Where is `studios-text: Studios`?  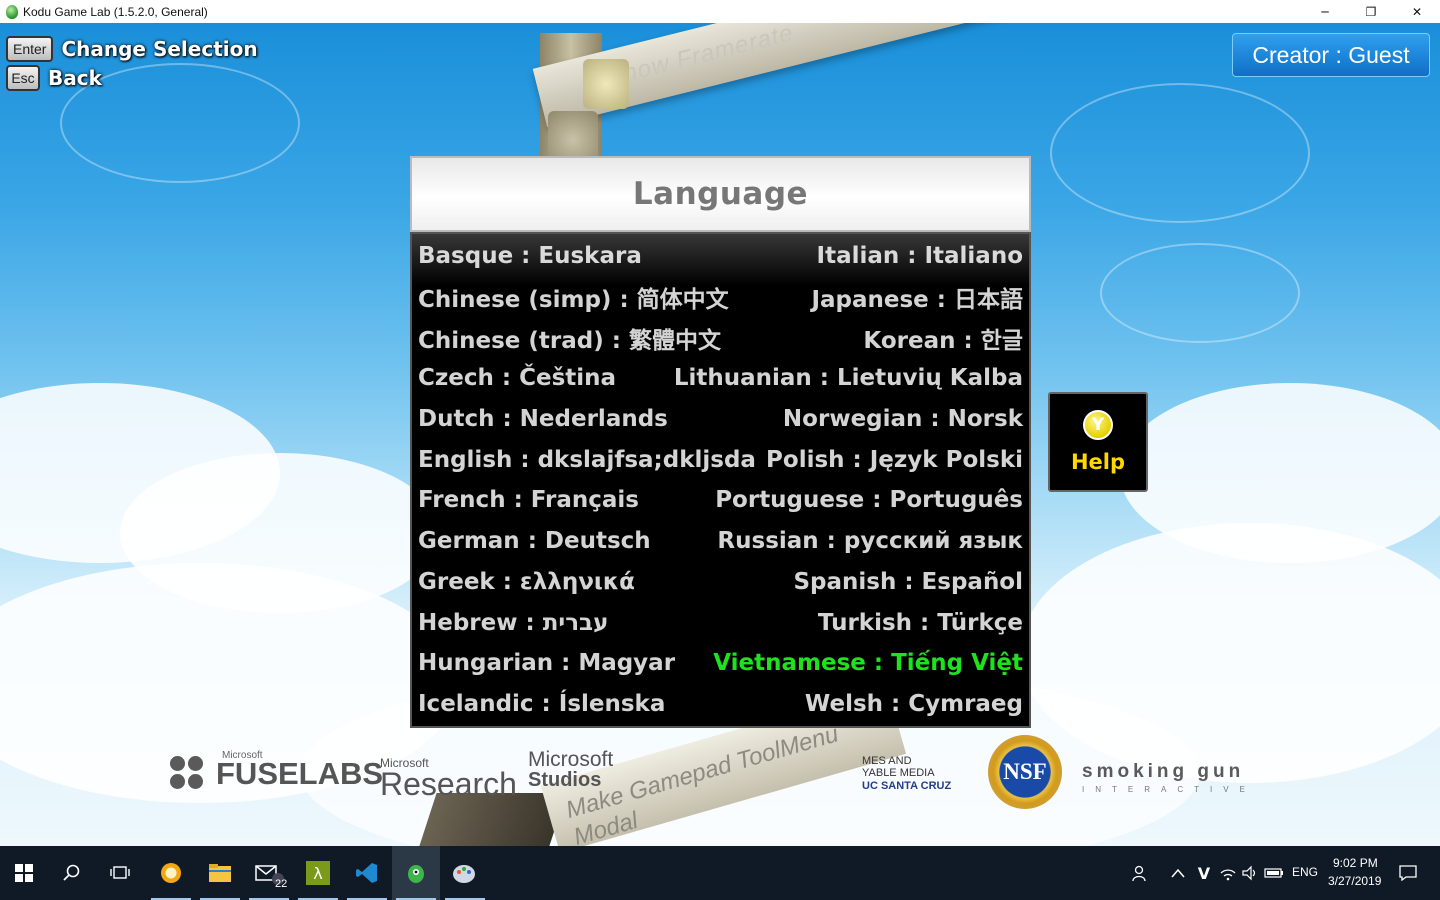 studios-text: Studios is located at coordinates (565, 780).